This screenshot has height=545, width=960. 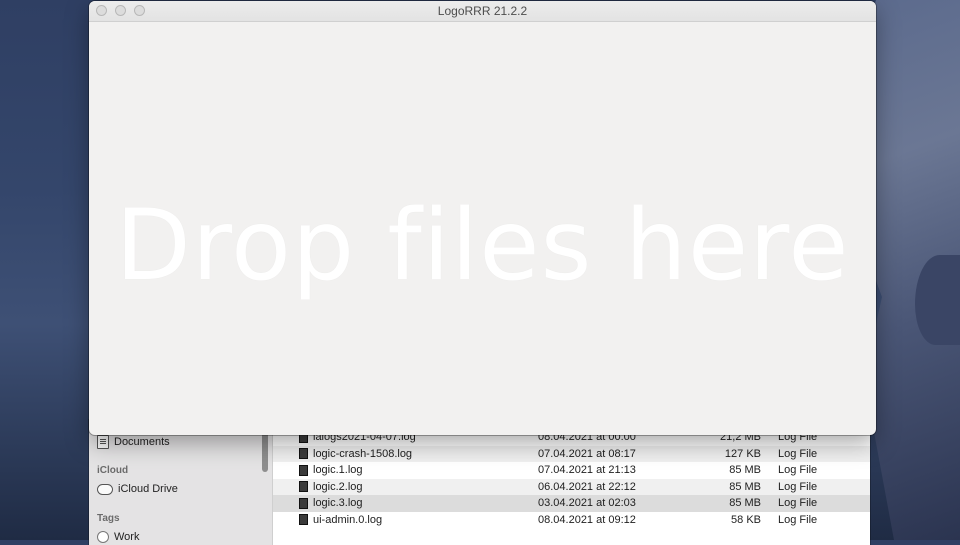 I want to click on sidebar-item-tag-work: Work, so click(x=118, y=537).